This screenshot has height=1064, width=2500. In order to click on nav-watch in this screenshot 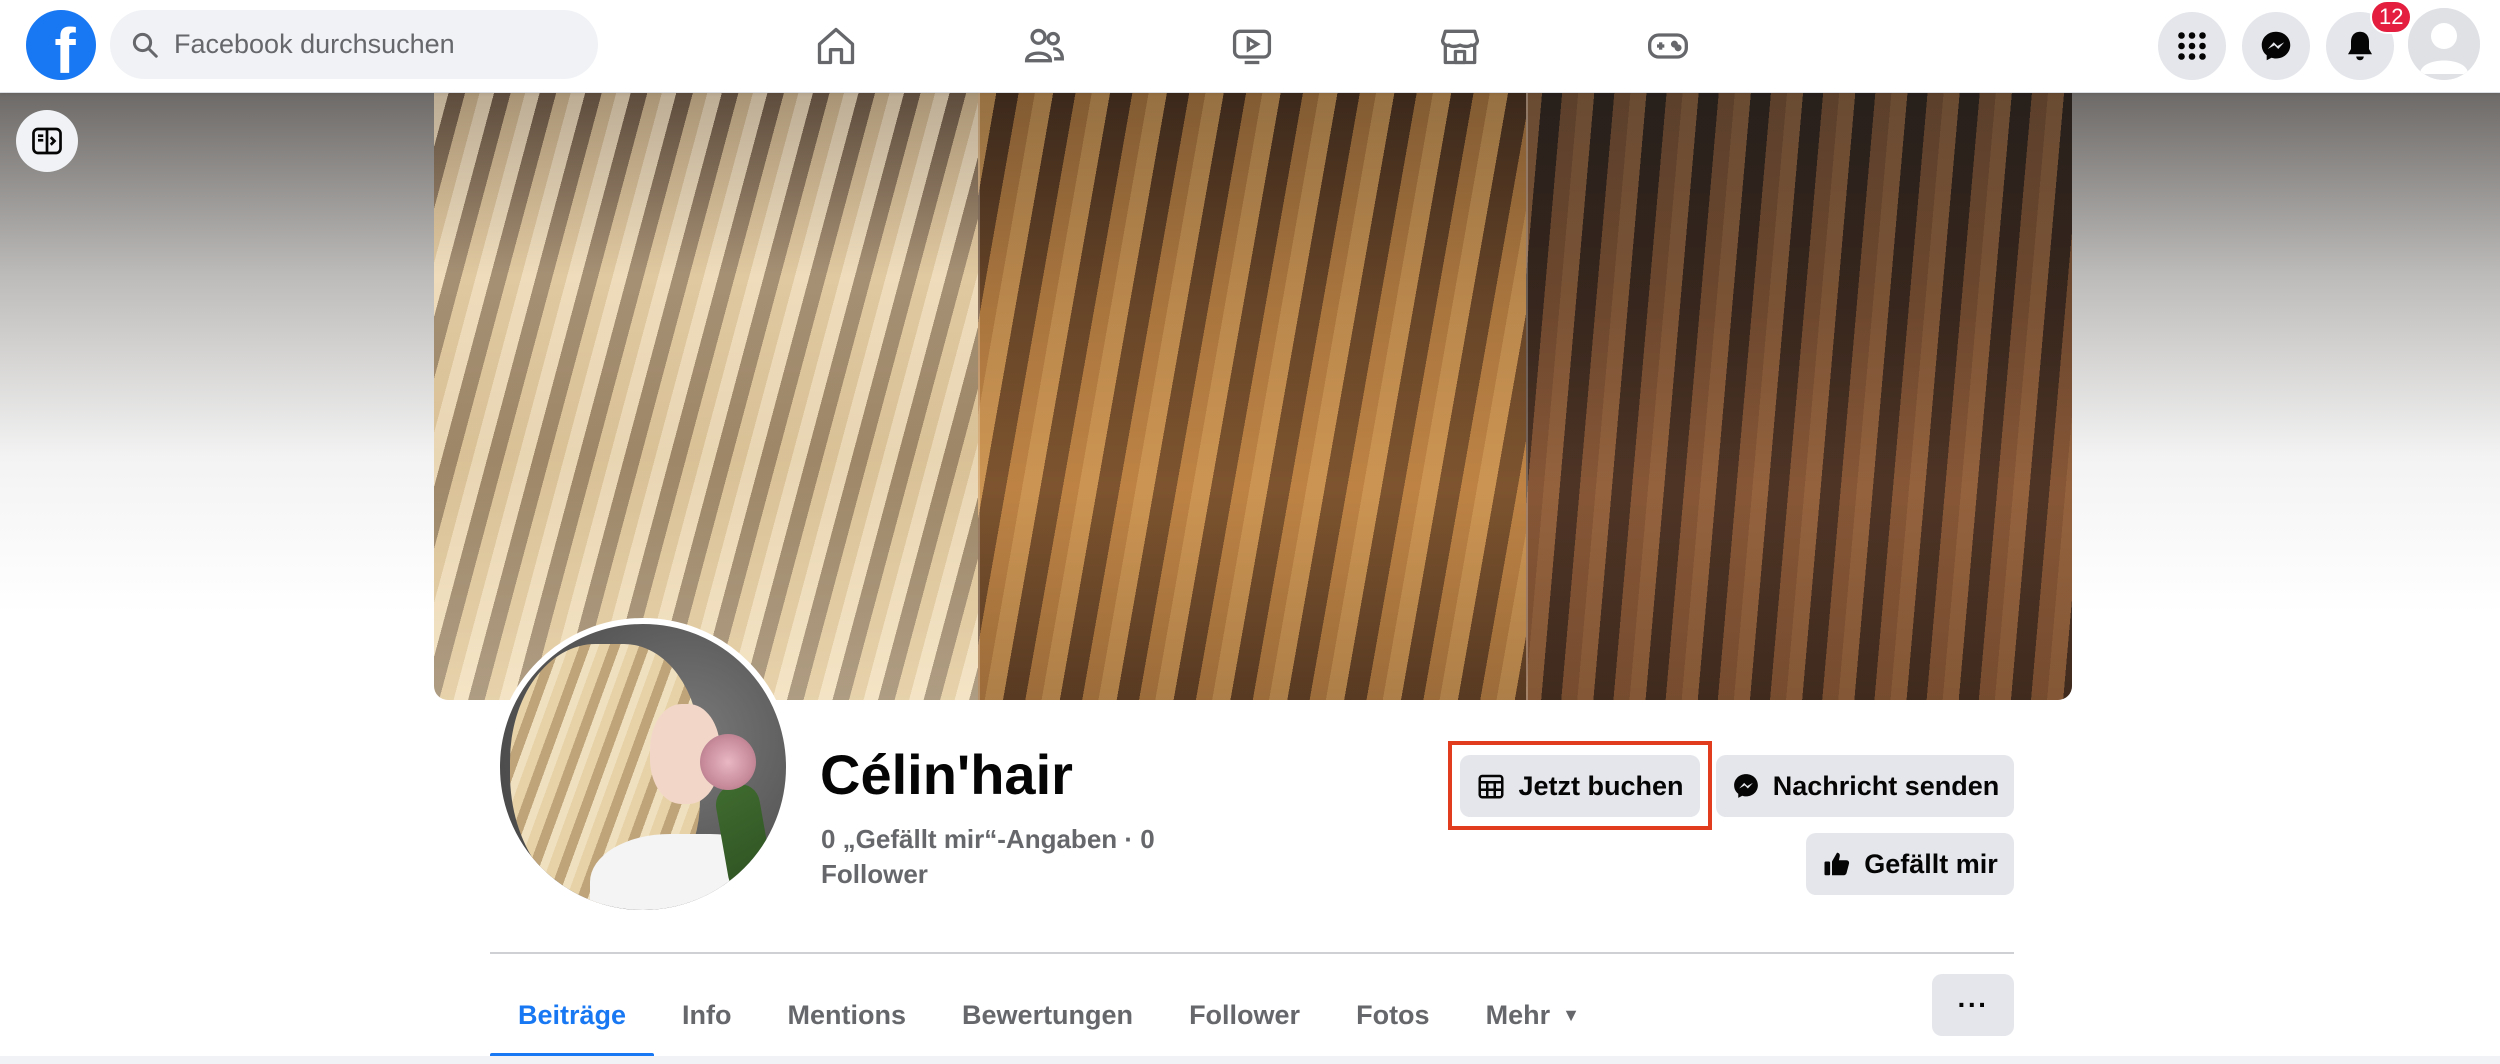, I will do `click(1252, 46)`.